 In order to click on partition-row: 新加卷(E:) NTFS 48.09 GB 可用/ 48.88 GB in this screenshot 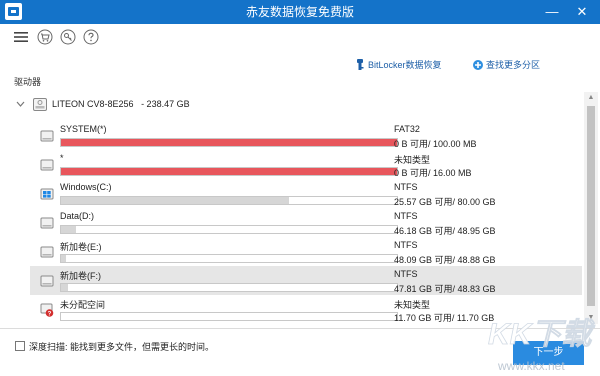, I will do `click(306, 251)`.